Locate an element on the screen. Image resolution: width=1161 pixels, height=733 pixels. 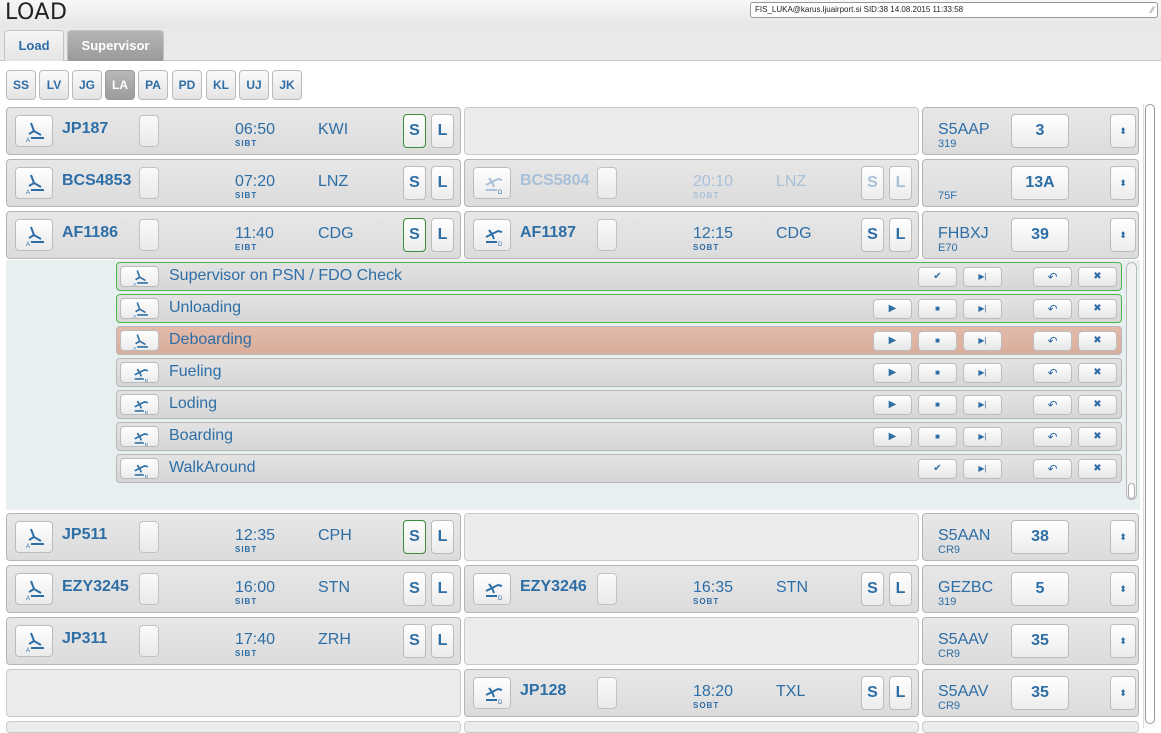
stand-field: 3 is located at coordinates (1040, 131).